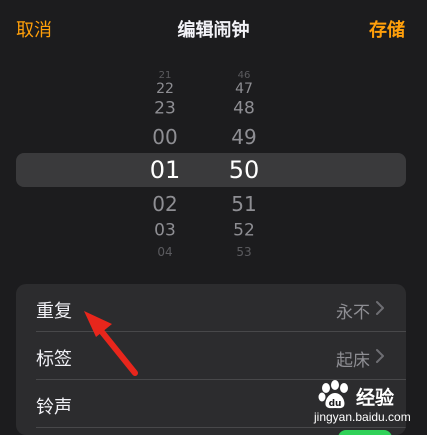 The width and height of the screenshot is (427, 435). What do you see at coordinates (165, 137) in the screenshot?
I see `hour-option: 00` at bounding box center [165, 137].